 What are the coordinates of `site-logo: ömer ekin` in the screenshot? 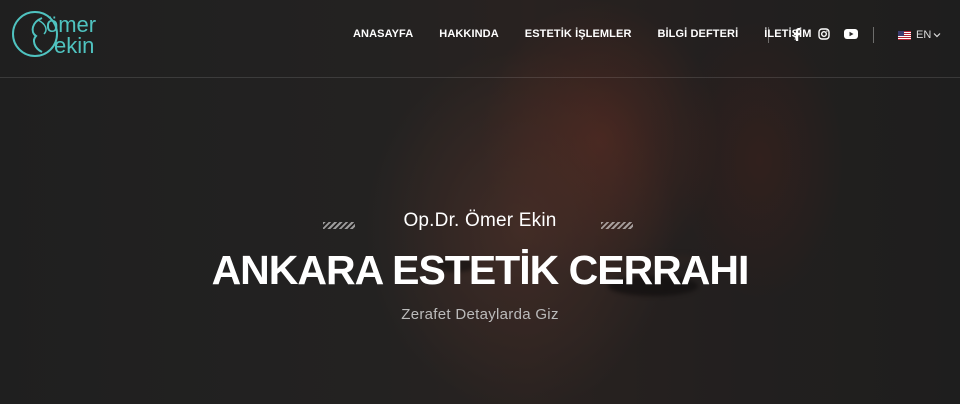 It's located at (70, 34).